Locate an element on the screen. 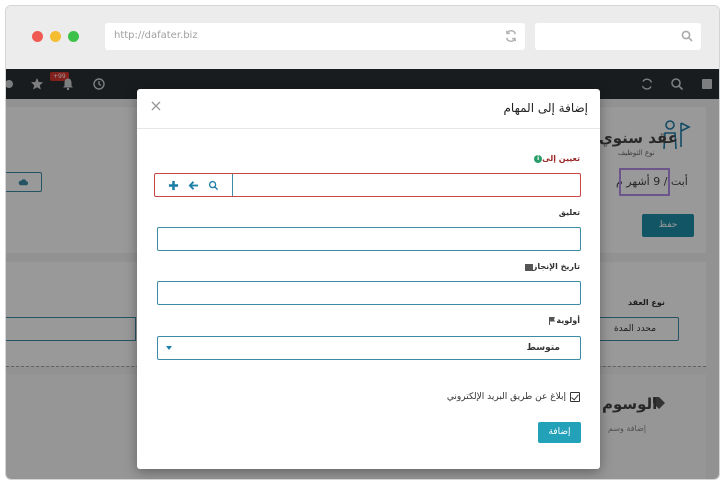 This screenshot has width=725, height=485. reload-icon is located at coordinates (511, 36).